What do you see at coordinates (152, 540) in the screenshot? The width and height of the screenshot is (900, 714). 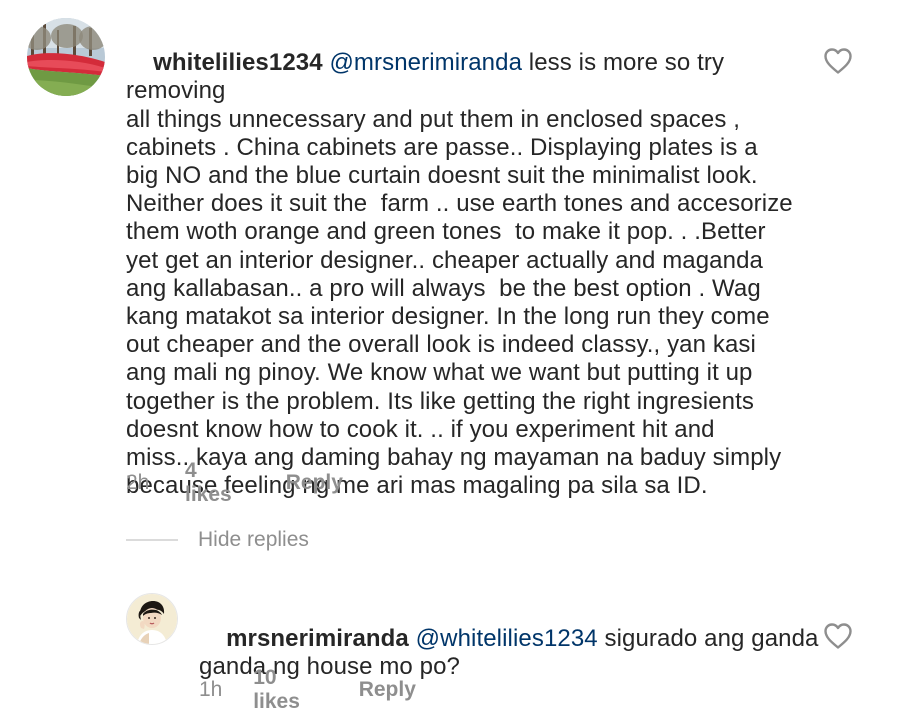 I see `divider-line` at bounding box center [152, 540].